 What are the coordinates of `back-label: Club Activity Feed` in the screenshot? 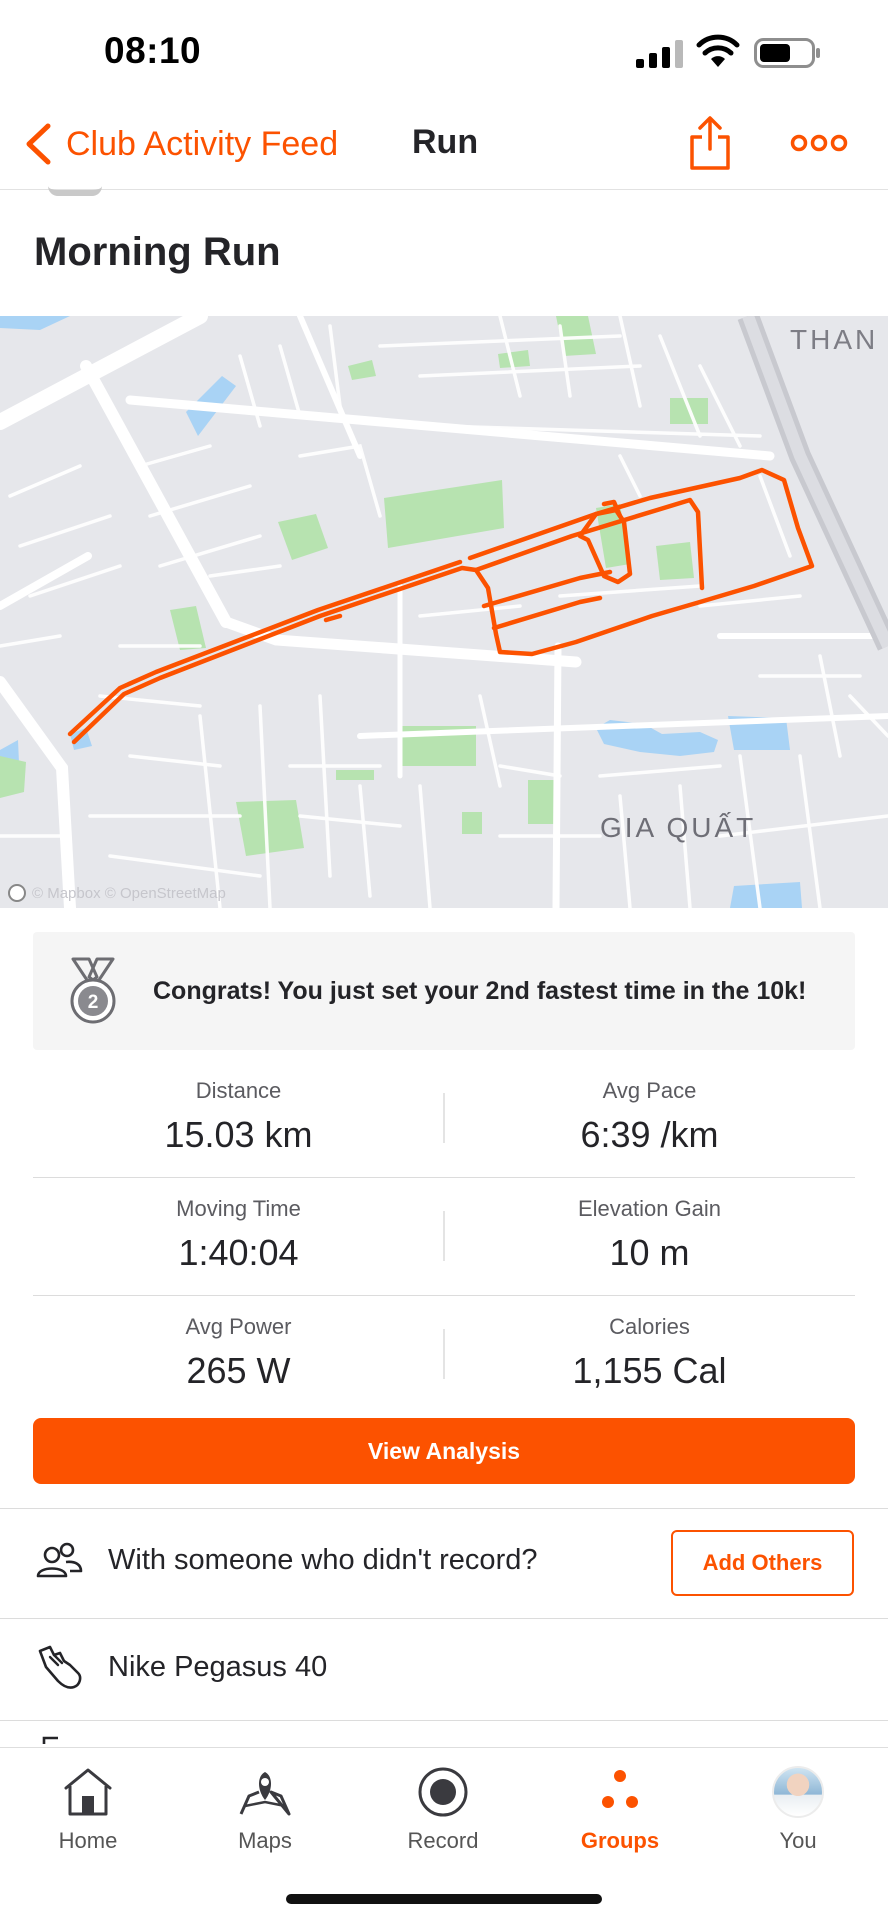 It's located at (202, 143).